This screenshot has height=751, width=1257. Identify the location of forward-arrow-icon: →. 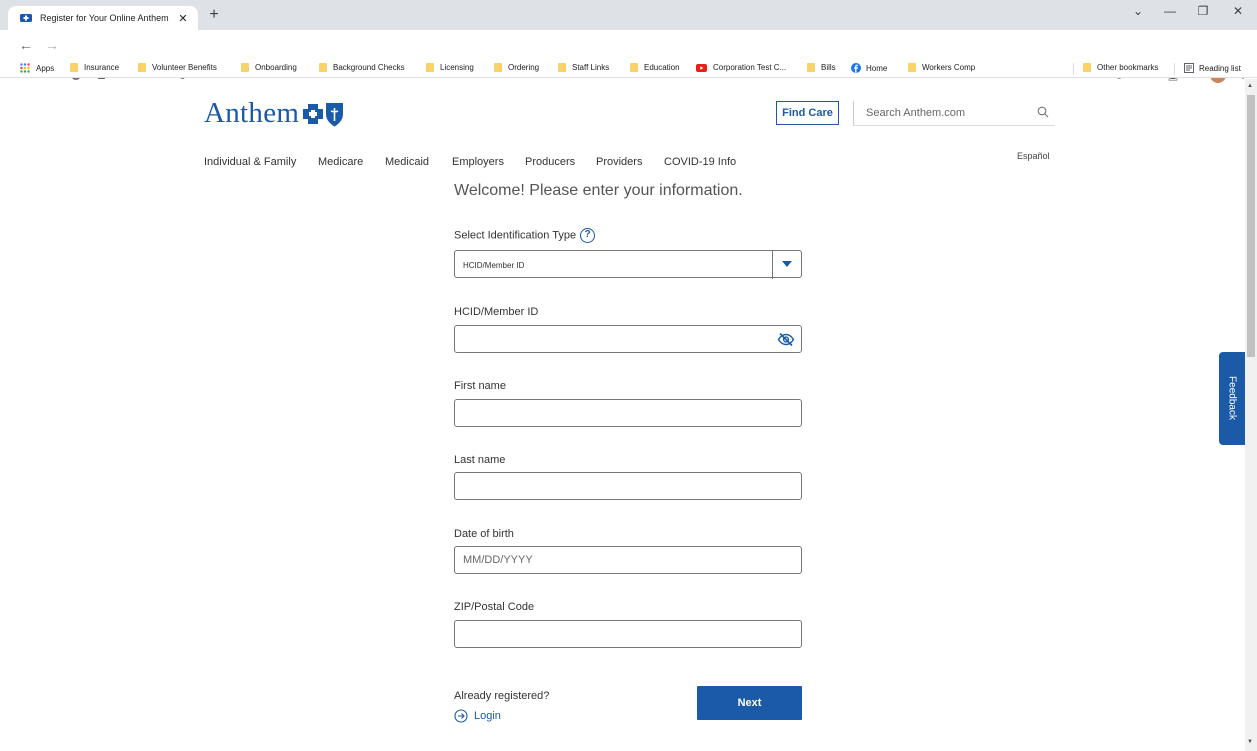
(52, 45).